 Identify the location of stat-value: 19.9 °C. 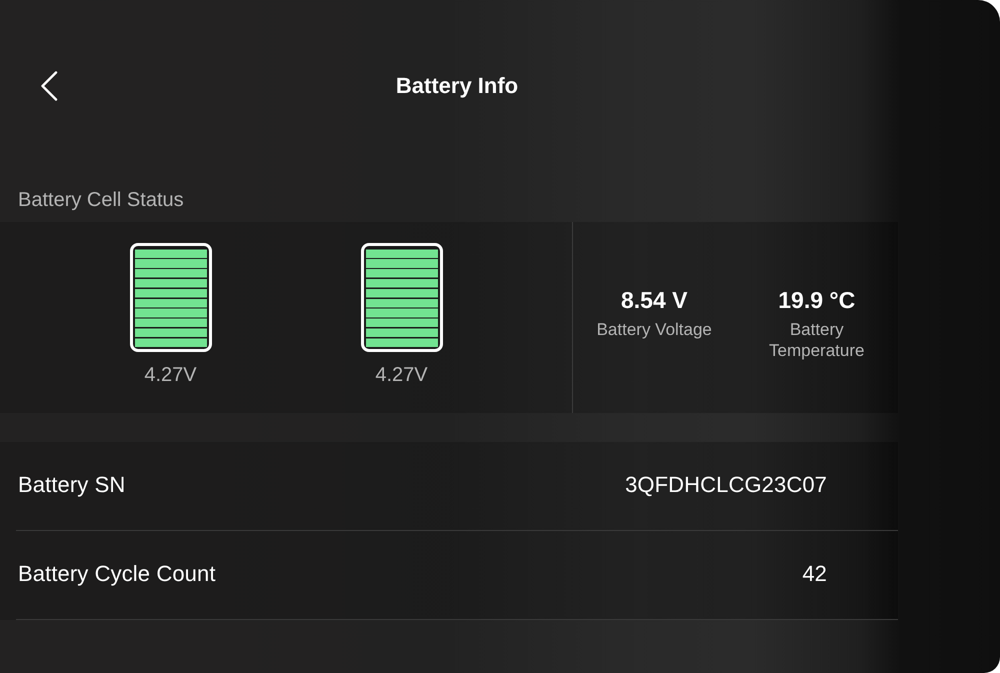
(817, 300).